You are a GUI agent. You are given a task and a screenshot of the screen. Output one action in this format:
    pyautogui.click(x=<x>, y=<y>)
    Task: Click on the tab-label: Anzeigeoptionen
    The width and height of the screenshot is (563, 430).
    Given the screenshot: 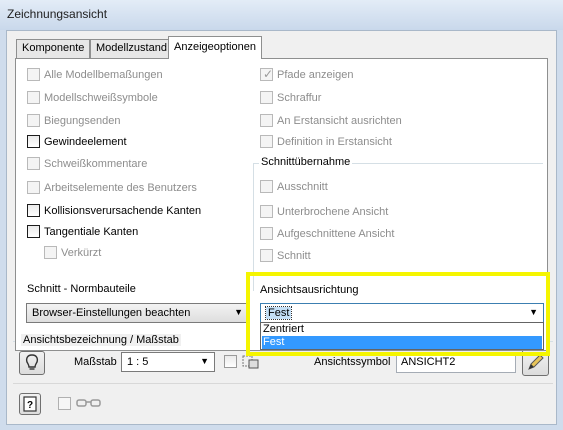 What is the action you would take?
    pyautogui.click(x=215, y=47)
    